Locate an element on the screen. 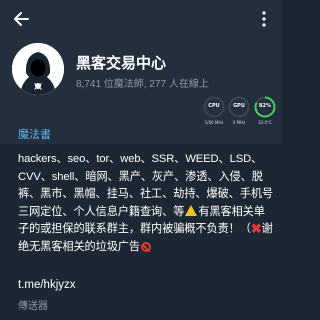 The width and height of the screenshot is (320, 320). link-caption: 傳送器 is located at coordinates (33, 306).